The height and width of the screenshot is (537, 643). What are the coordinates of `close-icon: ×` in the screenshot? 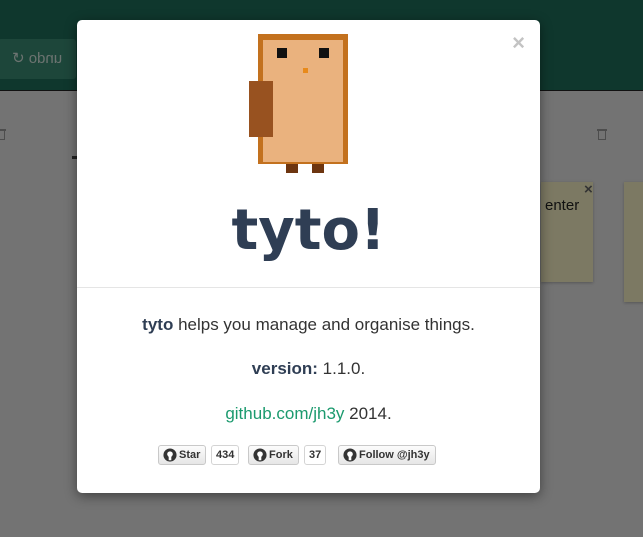 It's located at (518, 43).